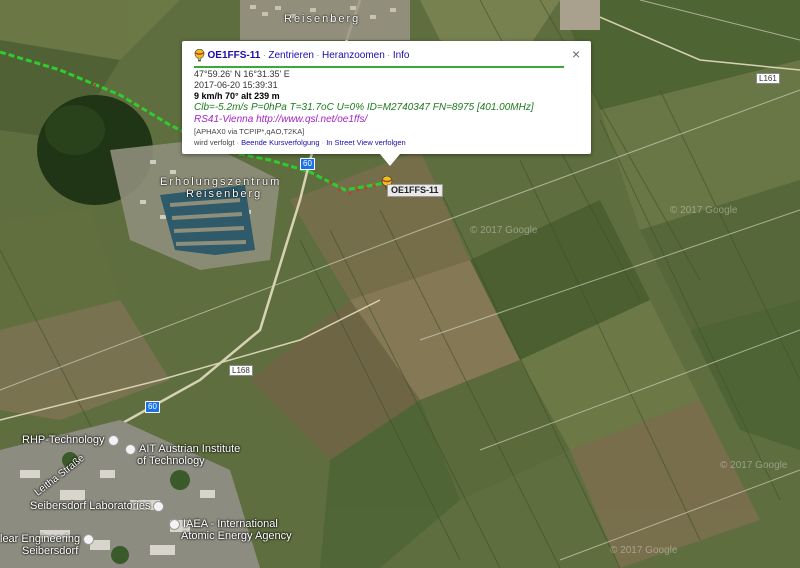 The image size is (800, 568). Describe the element at coordinates (390, 160) in the screenshot. I see `info-window-tail` at that location.